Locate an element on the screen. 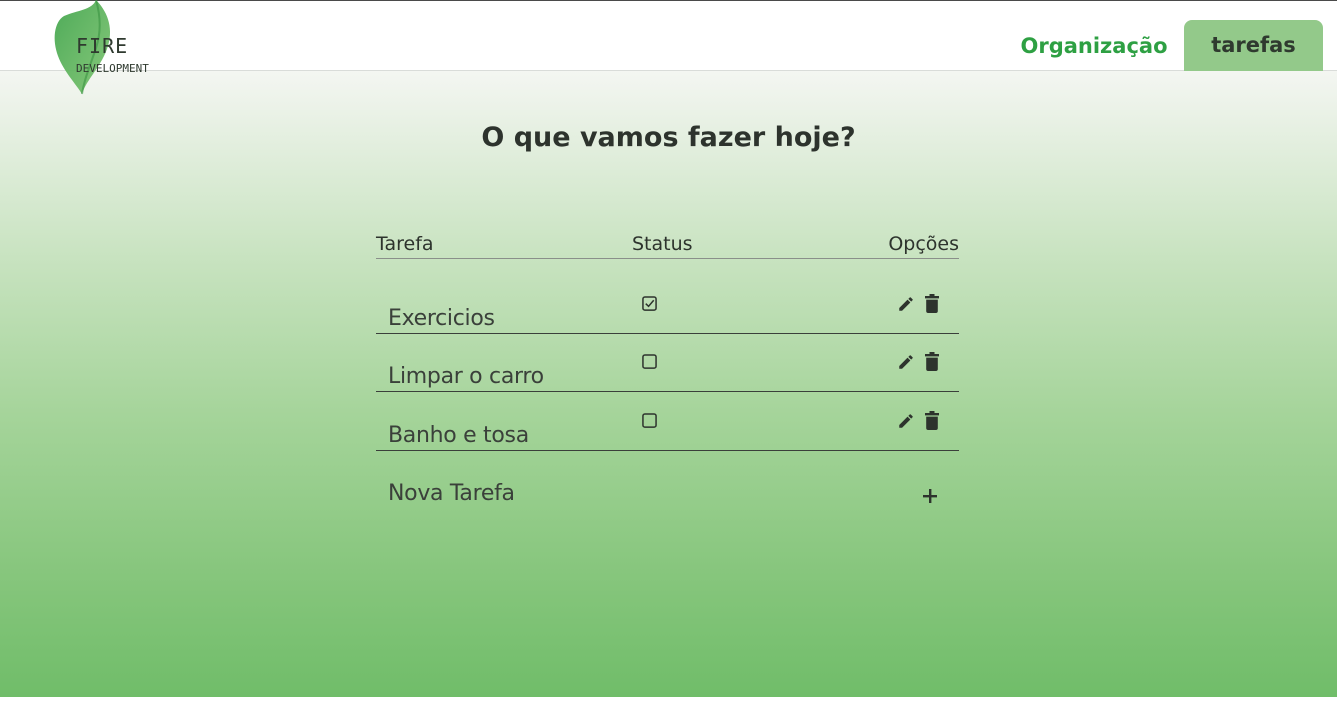 The height and width of the screenshot is (714, 1337). task-name: Exercicios is located at coordinates (441, 318).